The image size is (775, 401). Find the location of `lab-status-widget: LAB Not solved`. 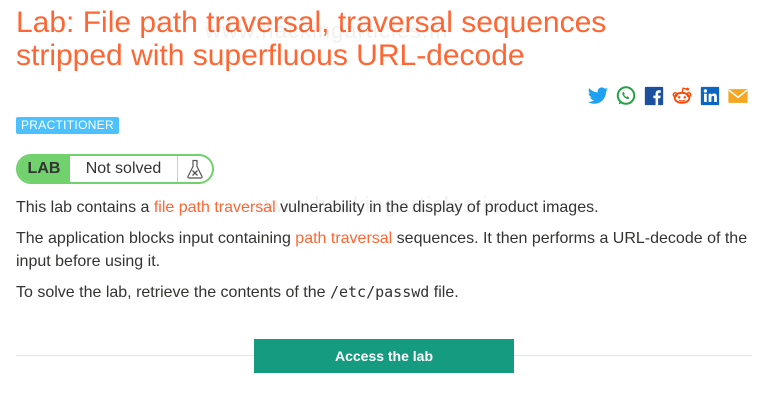

lab-status-widget: LAB Not solved is located at coordinates (115, 169).